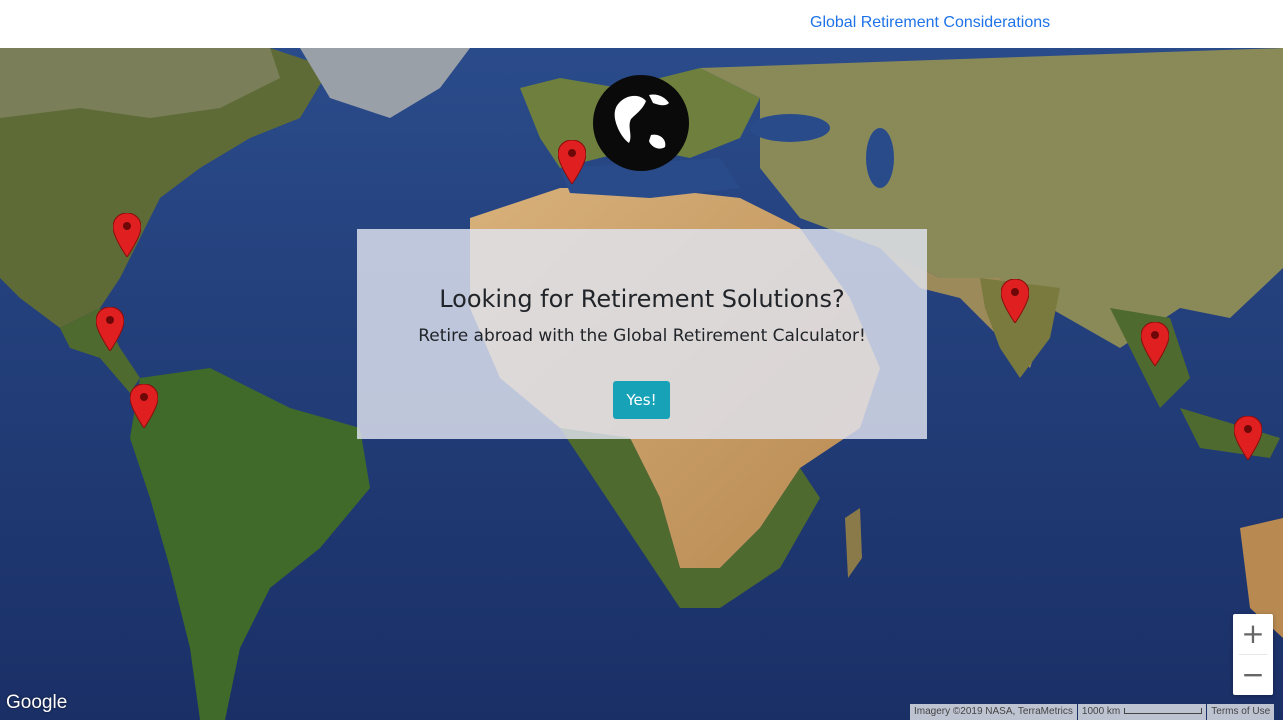 This screenshot has height=720, width=1283. I want to click on zoom-in-button: +, so click(1253, 634).